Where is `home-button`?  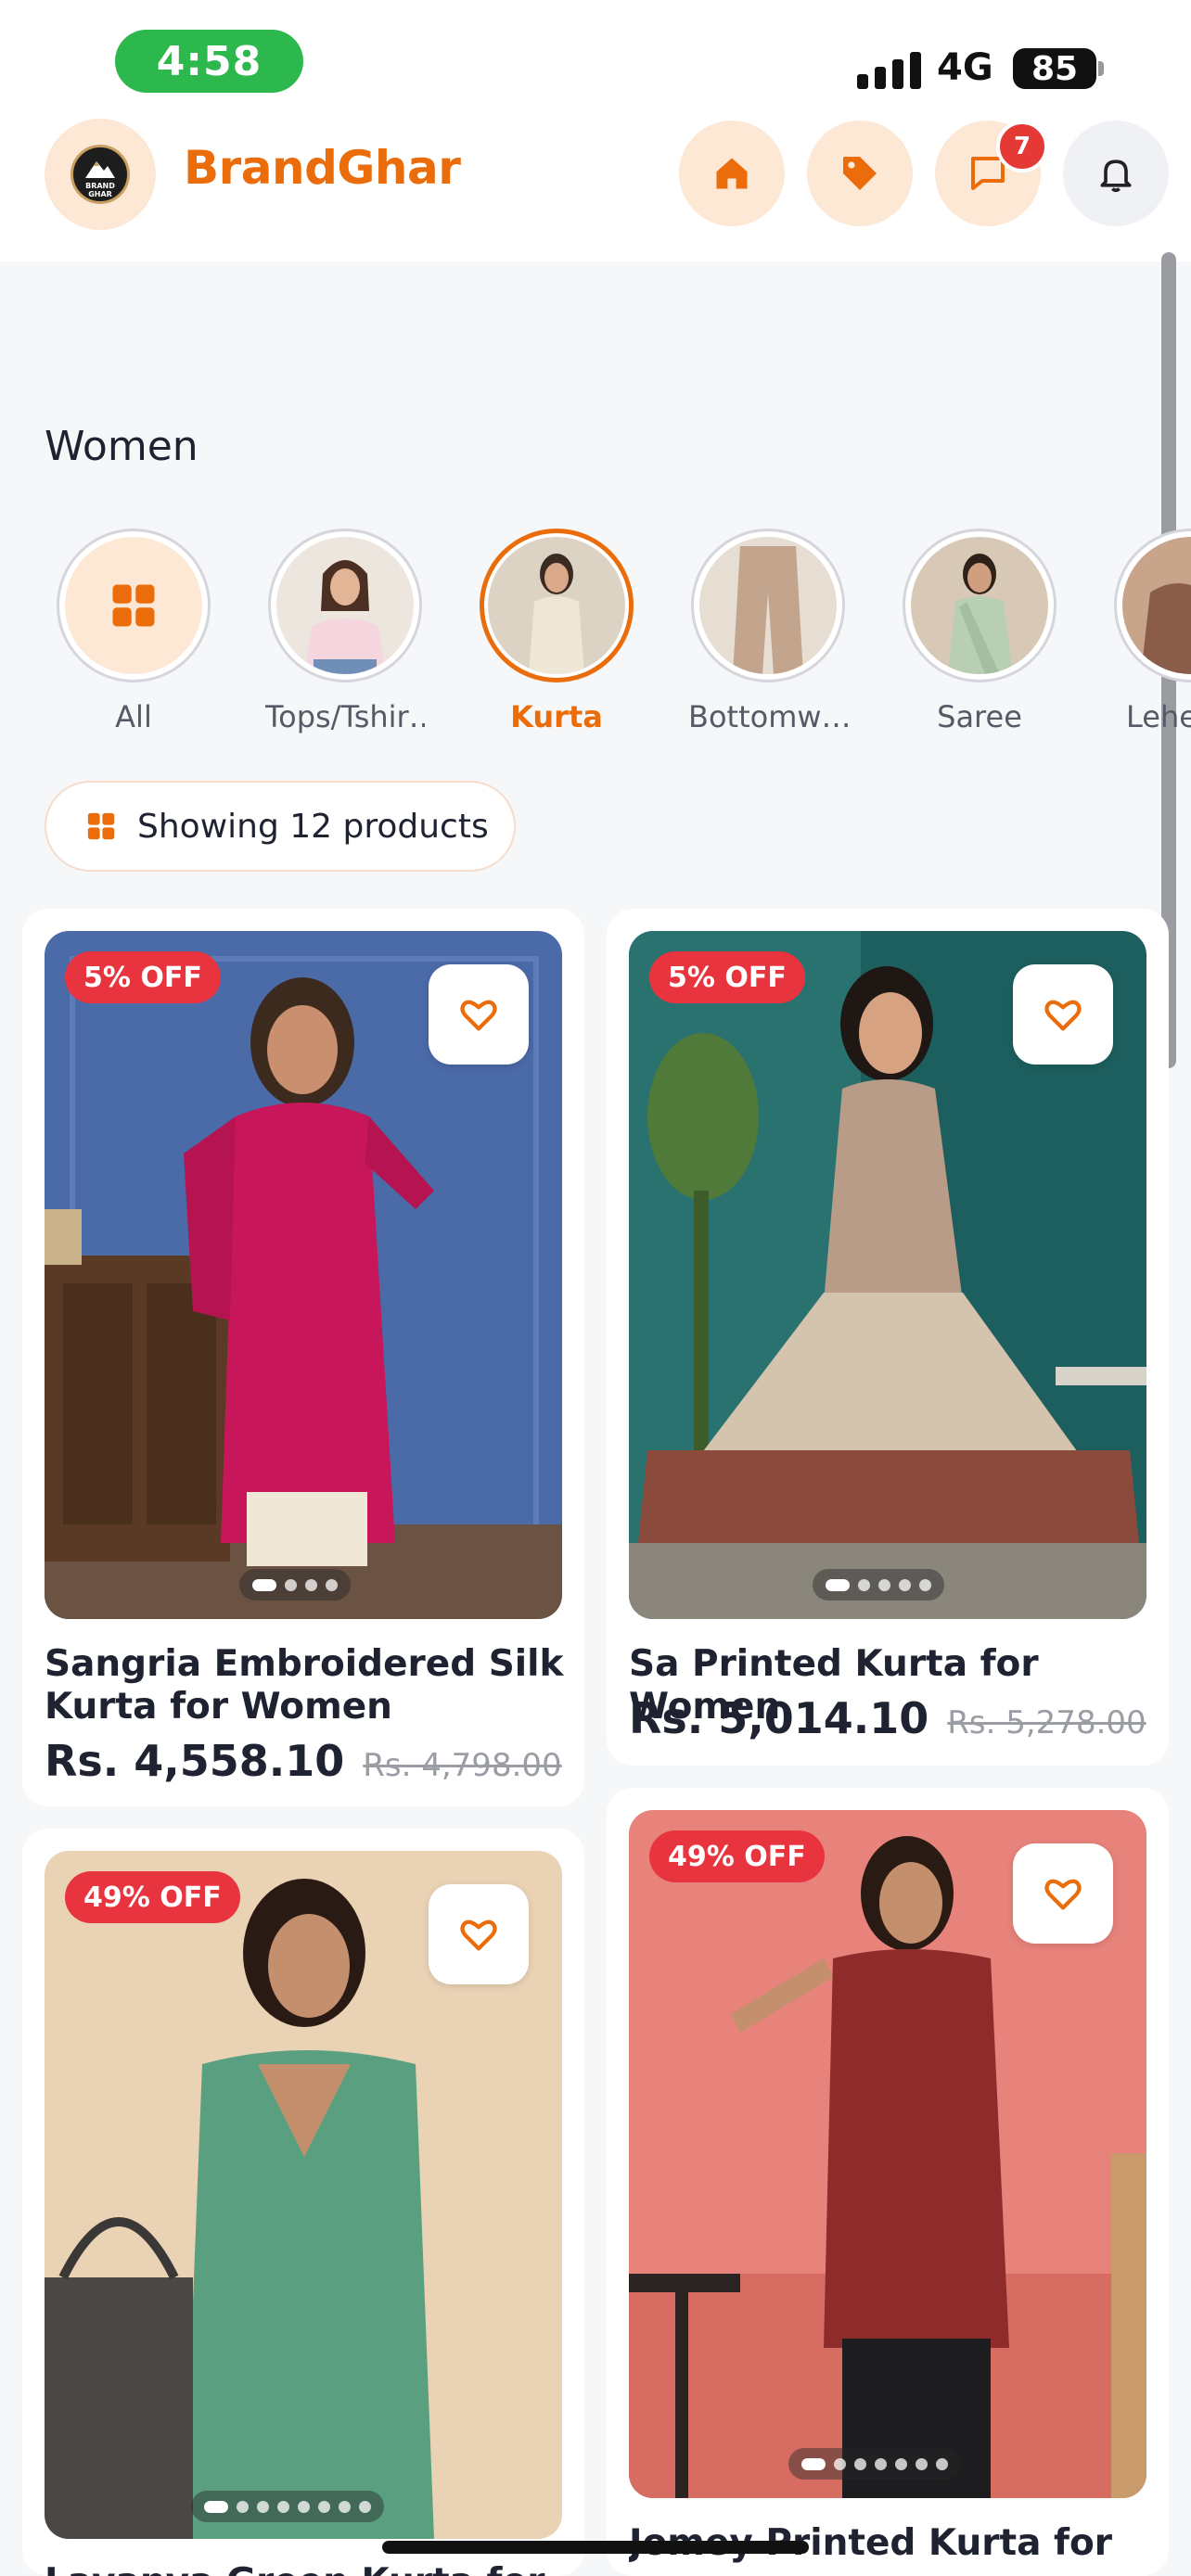 home-button is located at coordinates (732, 173).